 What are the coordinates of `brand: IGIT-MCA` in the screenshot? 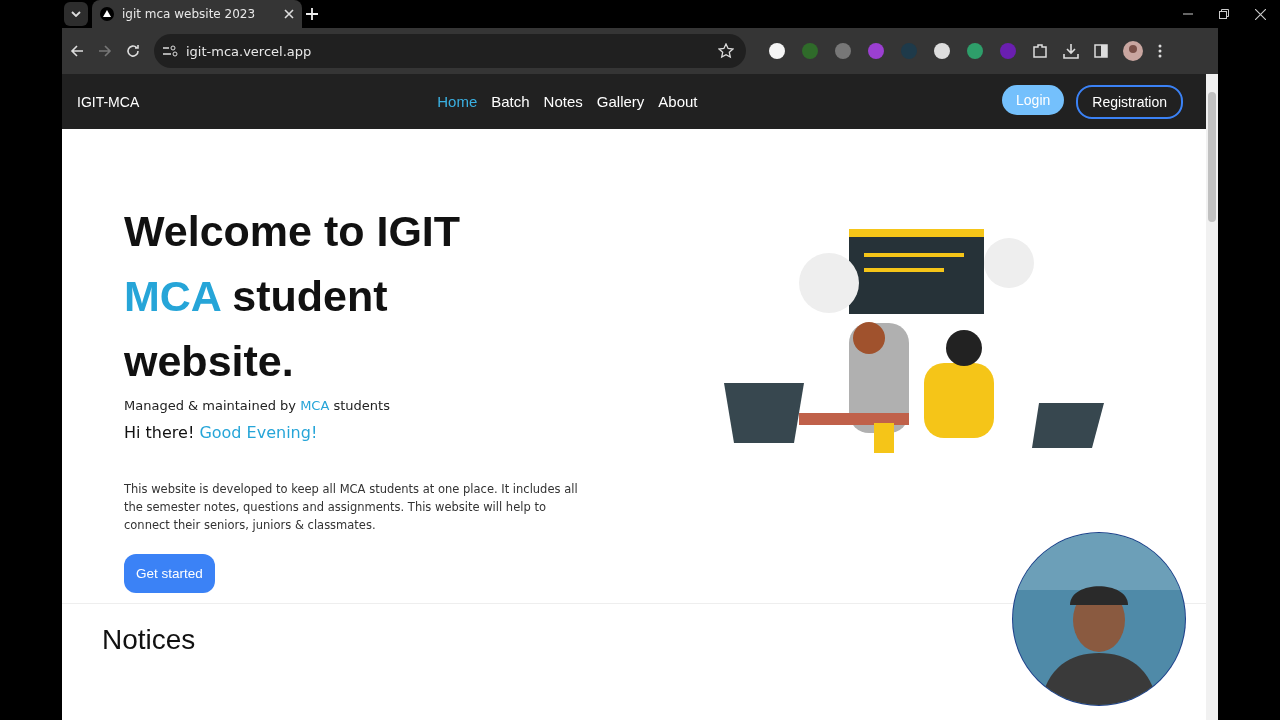 It's located at (108, 101).